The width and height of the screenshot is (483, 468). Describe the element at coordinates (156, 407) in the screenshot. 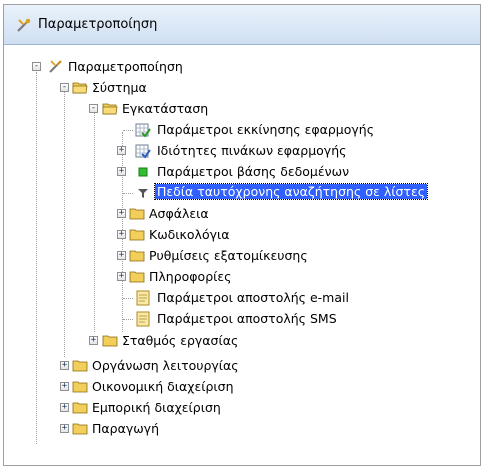

I see `tree-node-label: Εμπορική διαχείριση` at that location.